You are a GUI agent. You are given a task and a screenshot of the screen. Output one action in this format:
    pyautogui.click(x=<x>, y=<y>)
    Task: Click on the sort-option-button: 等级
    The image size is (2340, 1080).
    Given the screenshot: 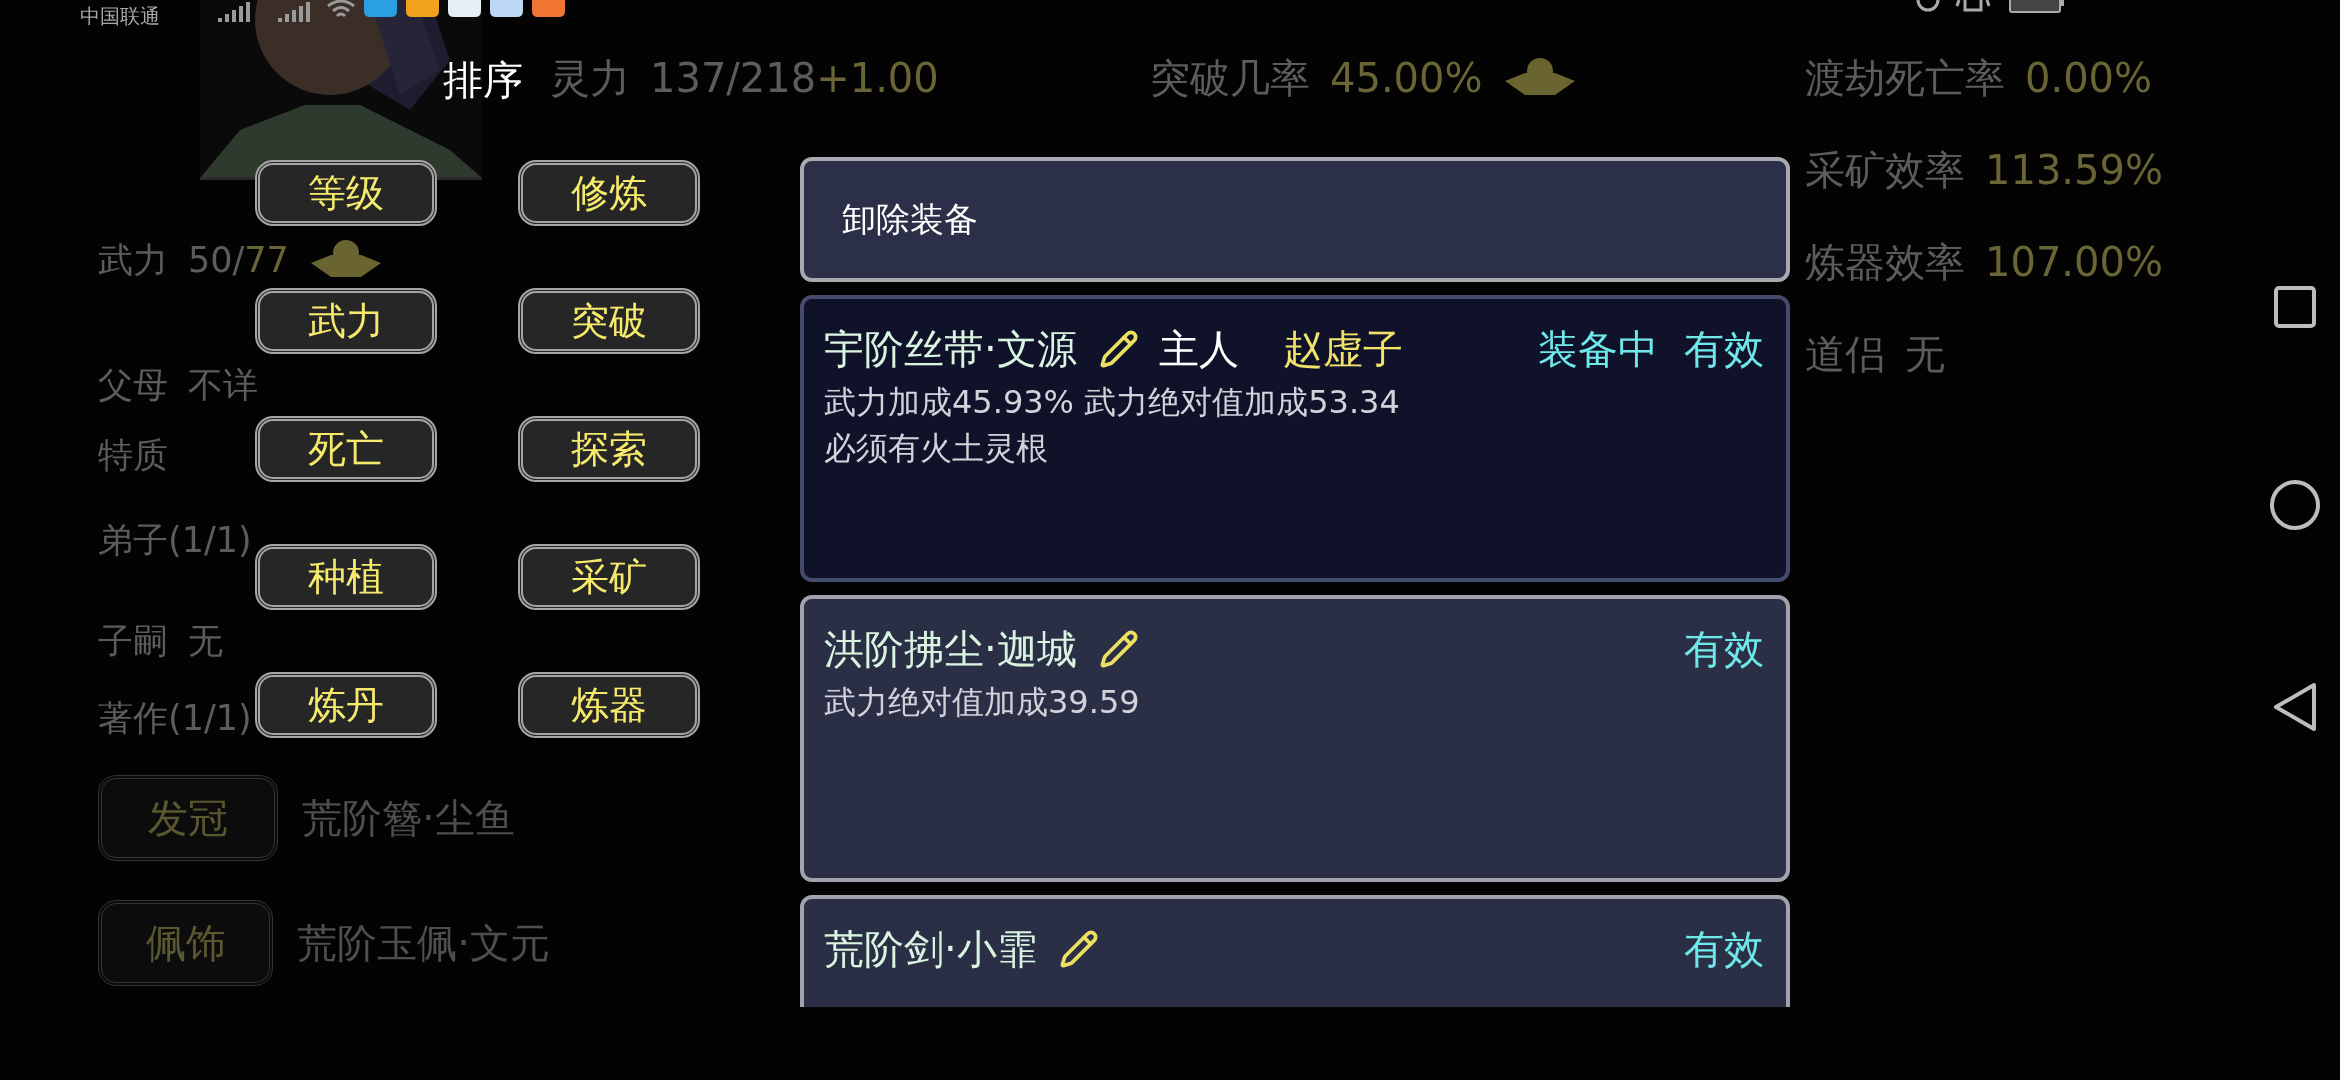 What is the action you would take?
    pyautogui.click(x=346, y=193)
    